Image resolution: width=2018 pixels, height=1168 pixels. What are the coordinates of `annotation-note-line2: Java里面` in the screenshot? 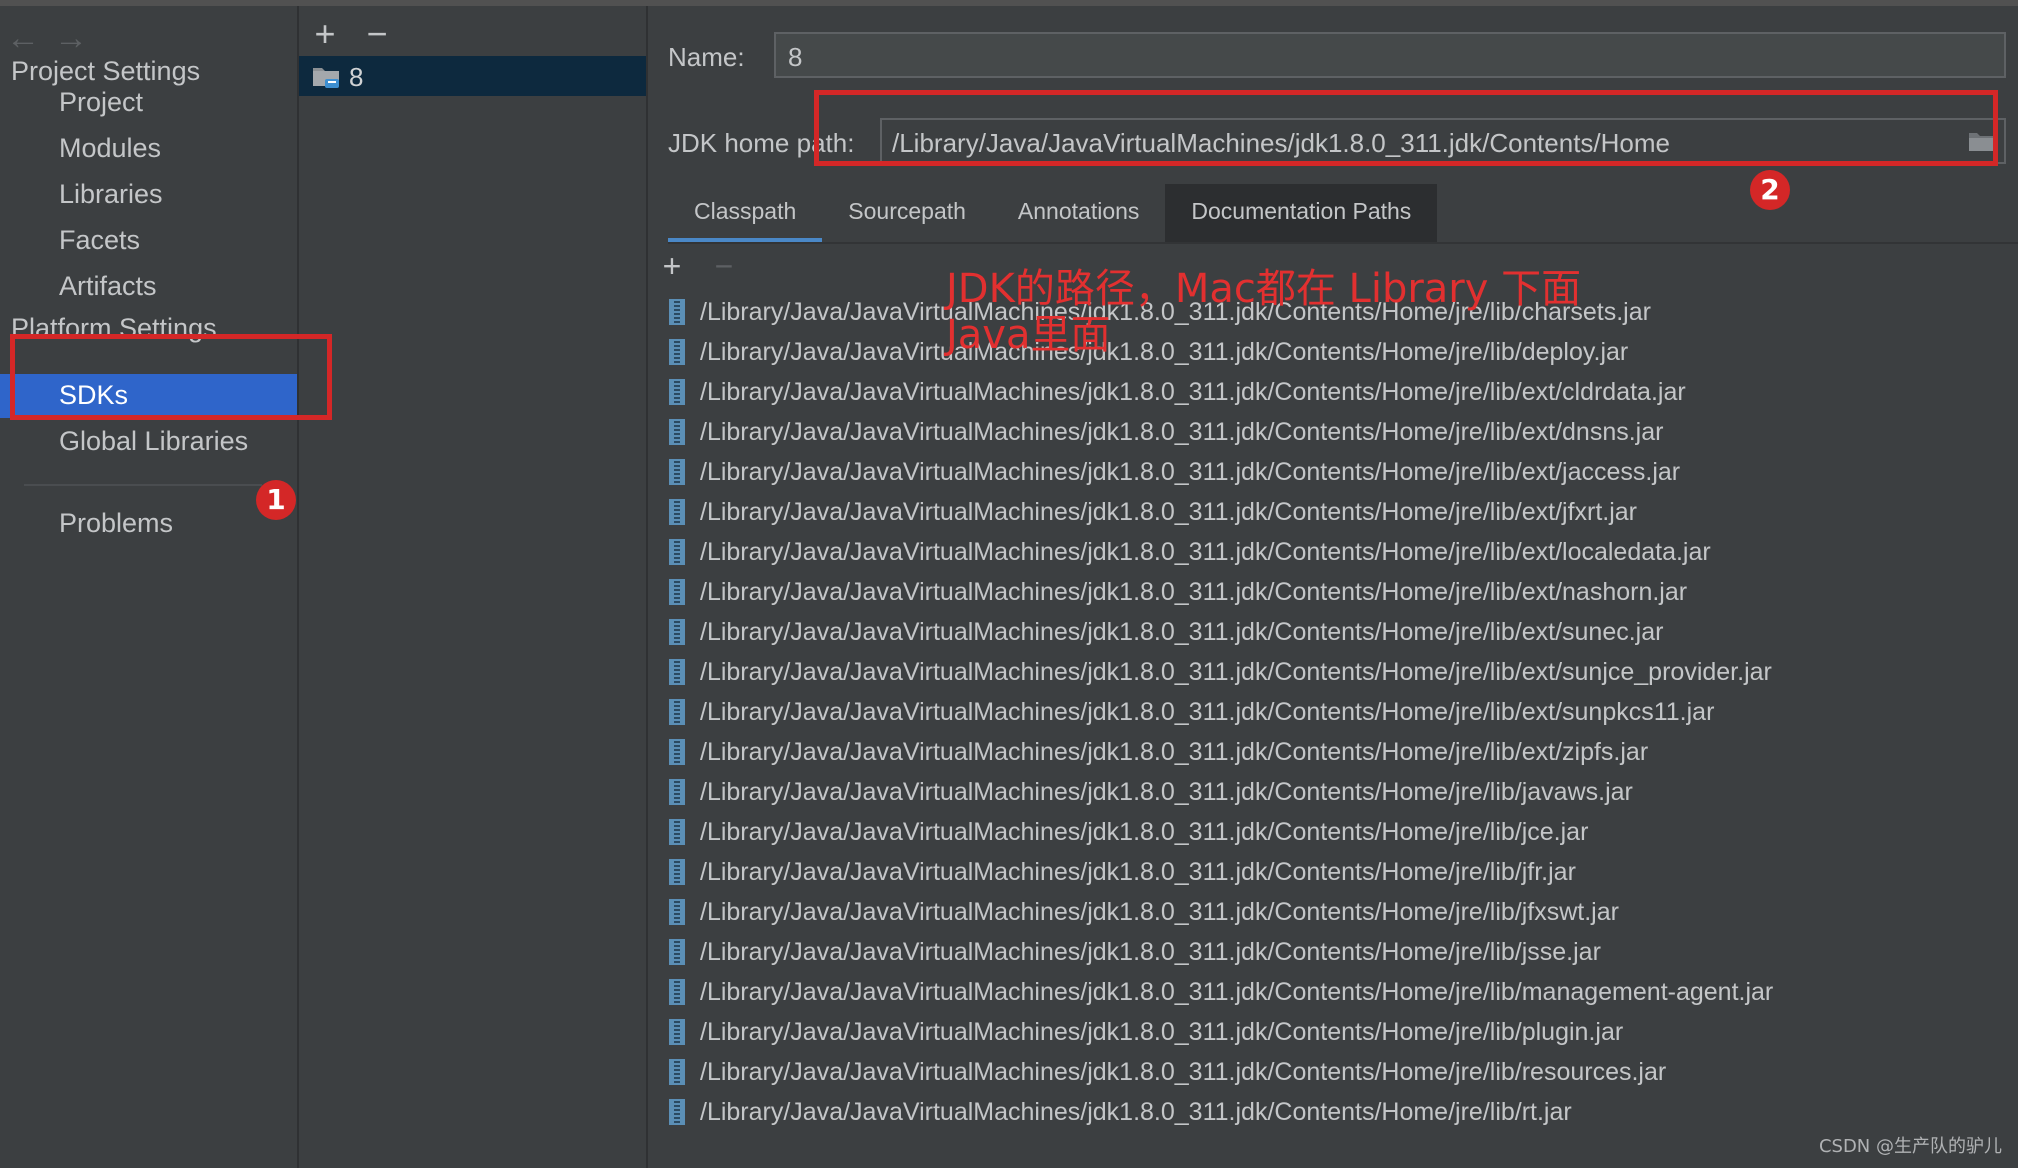 It's located at (1028, 335).